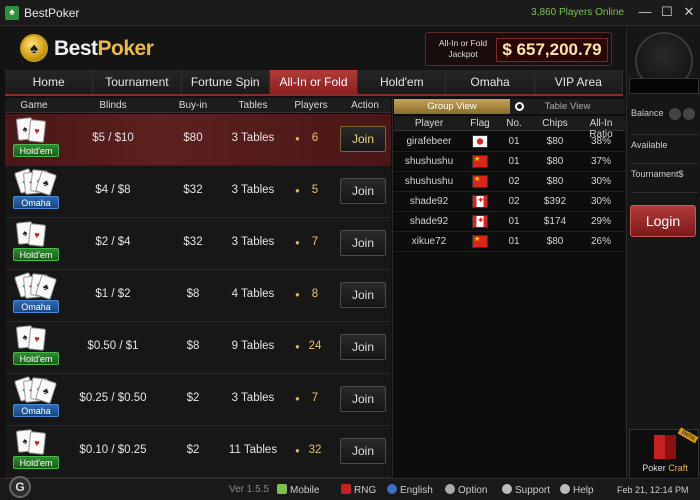 The image size is (700, 500). Describe the element at coordinates (198, 452) in the screenshot. I see `table-row: ♠ ♥ Hold'em $0.10 / $0.25 $2 11 Tables ● 32 Join` at that location.